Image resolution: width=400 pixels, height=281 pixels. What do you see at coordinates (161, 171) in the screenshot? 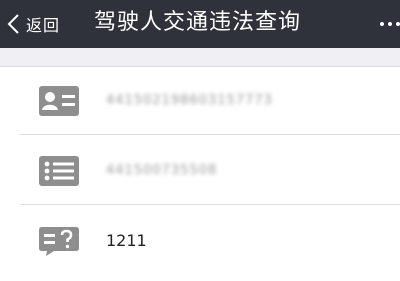
I see `file-number-field: 441500735508` at bounding box center [161, 171].